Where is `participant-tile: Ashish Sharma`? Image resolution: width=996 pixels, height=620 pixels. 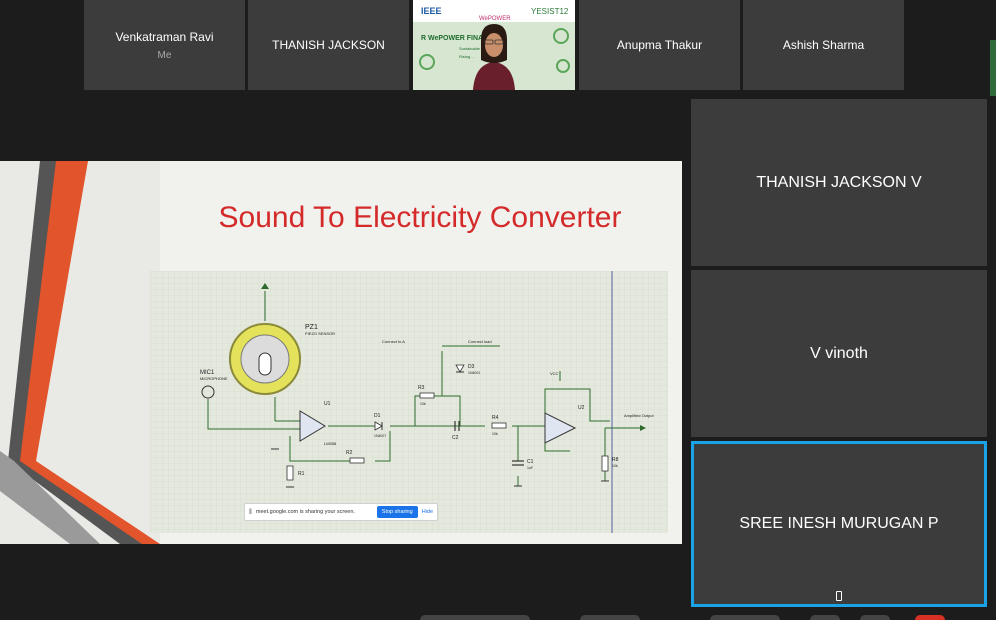
participant-tile: Ashish Sharma is located at coordinates (823, 45).